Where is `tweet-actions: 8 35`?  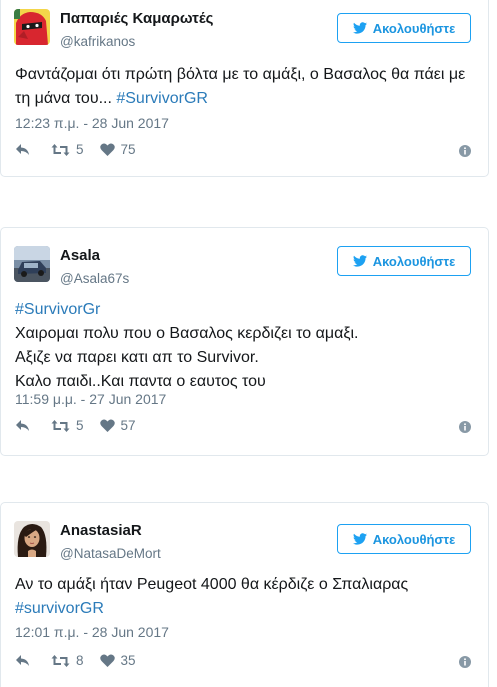 tweet-actions: 8 35 is located at coordinates (75, 660).